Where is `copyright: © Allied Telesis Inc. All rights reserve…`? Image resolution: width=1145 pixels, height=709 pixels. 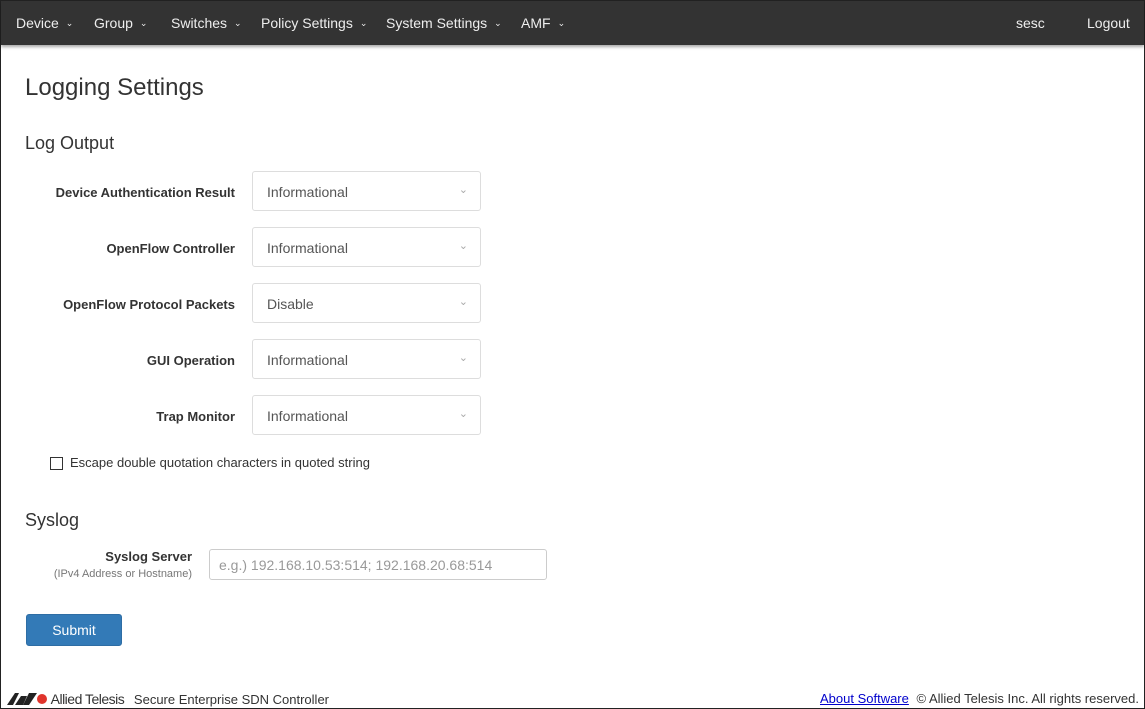
copyright: © Allied Telesis Inc. All rights reserve… is located at coordinates (1028, 698).